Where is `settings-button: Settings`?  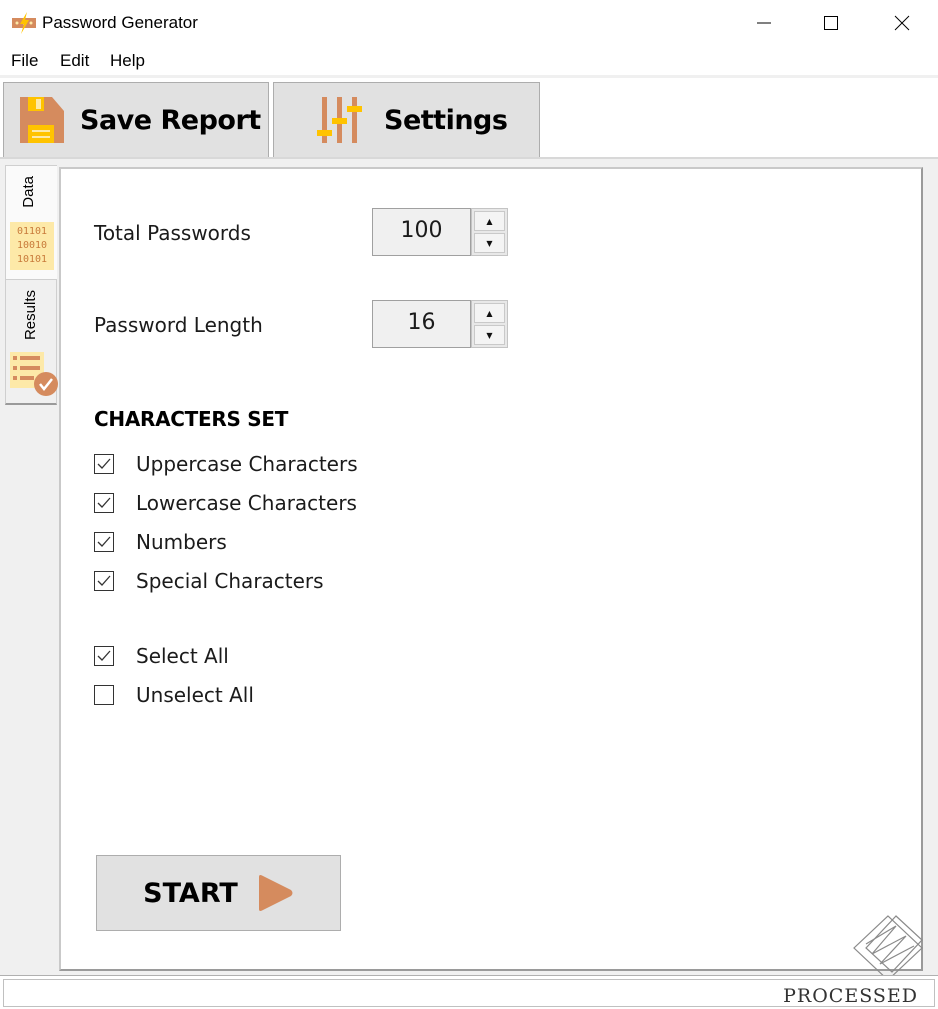
settings-button: Settings is located at coordinates (406, 120).